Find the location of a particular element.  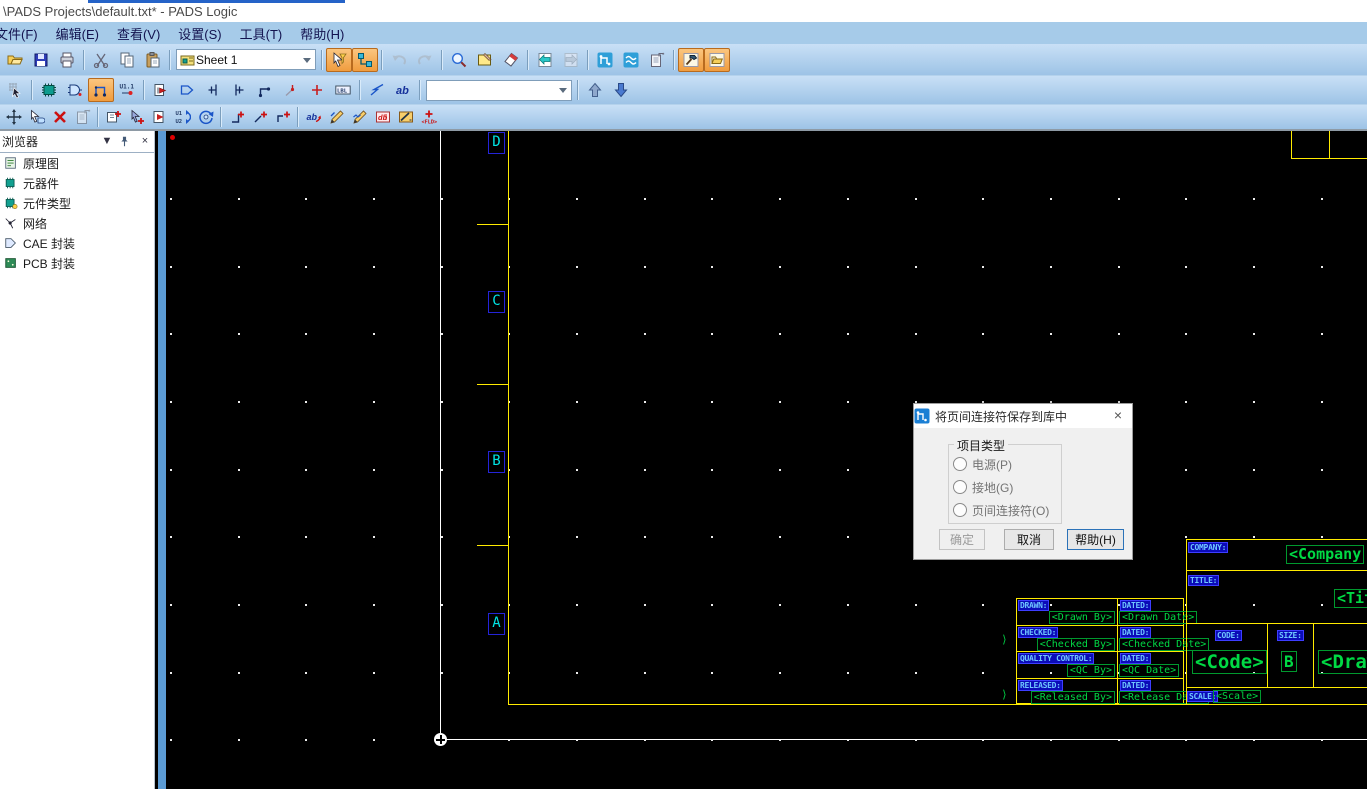

browser-item-5: PCB 封装 is located at coordinates (77, 263).